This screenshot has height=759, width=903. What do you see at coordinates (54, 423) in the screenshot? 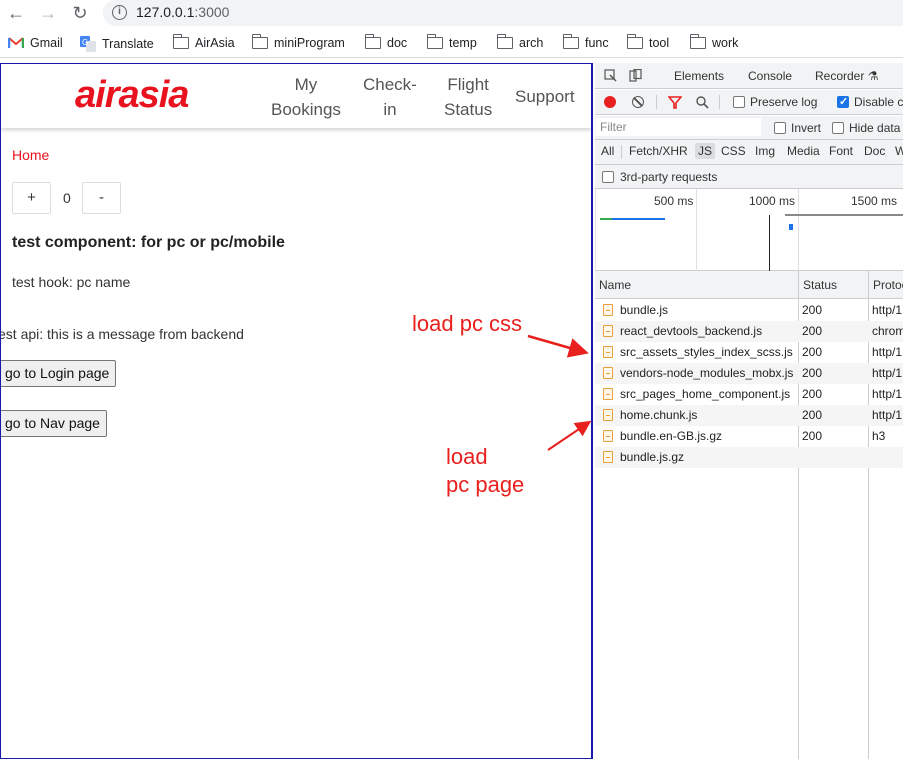
I see `go-to-nav-button: go to Nav page` at bounding box center [54, 423].